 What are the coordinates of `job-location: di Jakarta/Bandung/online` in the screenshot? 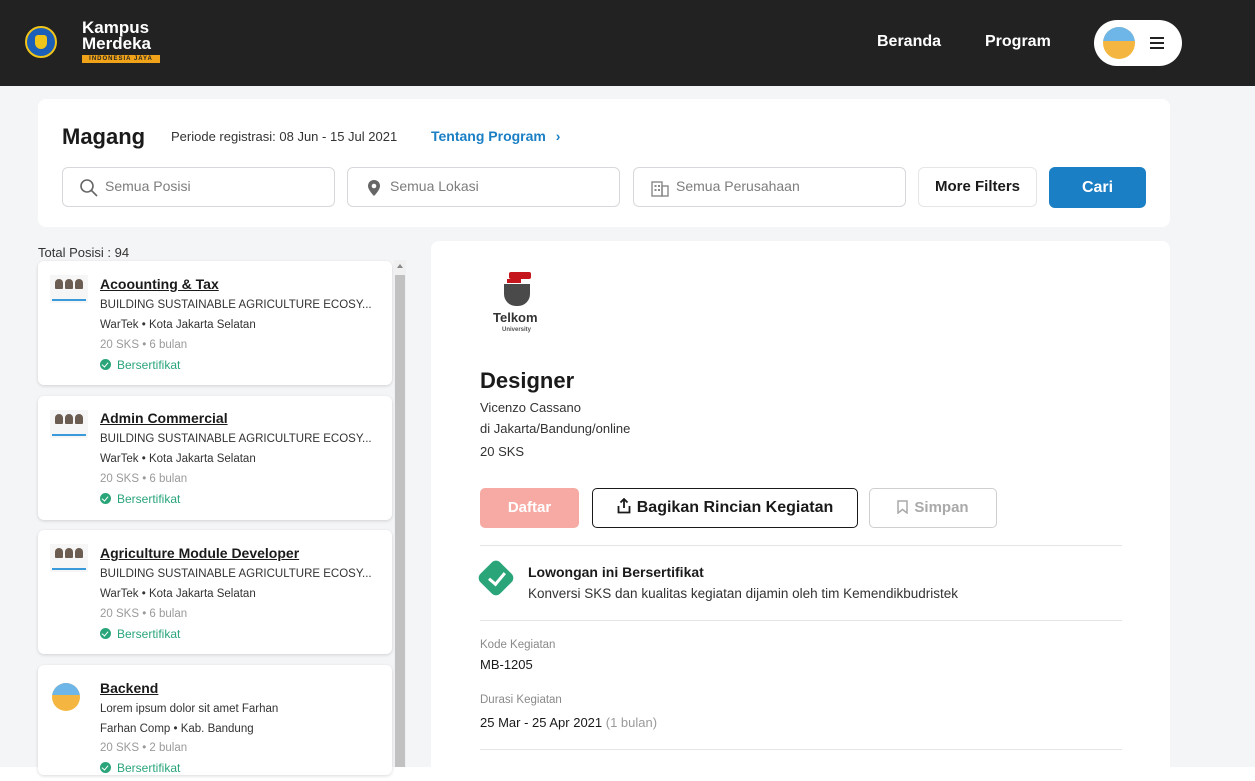 It's located at (555, 428).